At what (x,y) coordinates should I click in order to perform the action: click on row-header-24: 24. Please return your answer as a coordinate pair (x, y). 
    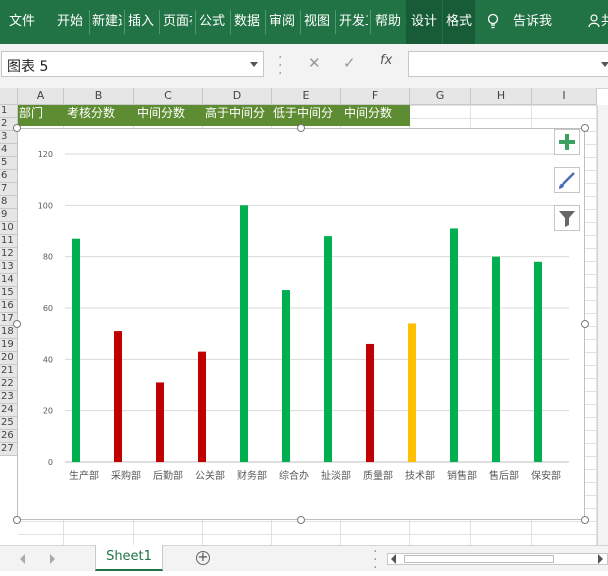
    Looking at the image, I should click on (9, 410).